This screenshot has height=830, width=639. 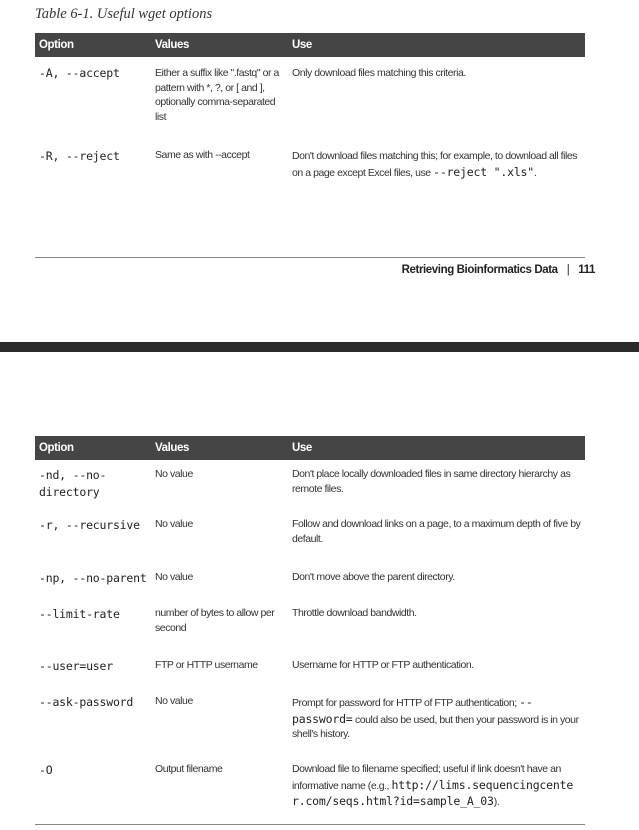 What do you see at coordinates (354, 613) in the screenshot?
I see `option-use: Throttle download bandwidth.` at bounding box center [354, 613].